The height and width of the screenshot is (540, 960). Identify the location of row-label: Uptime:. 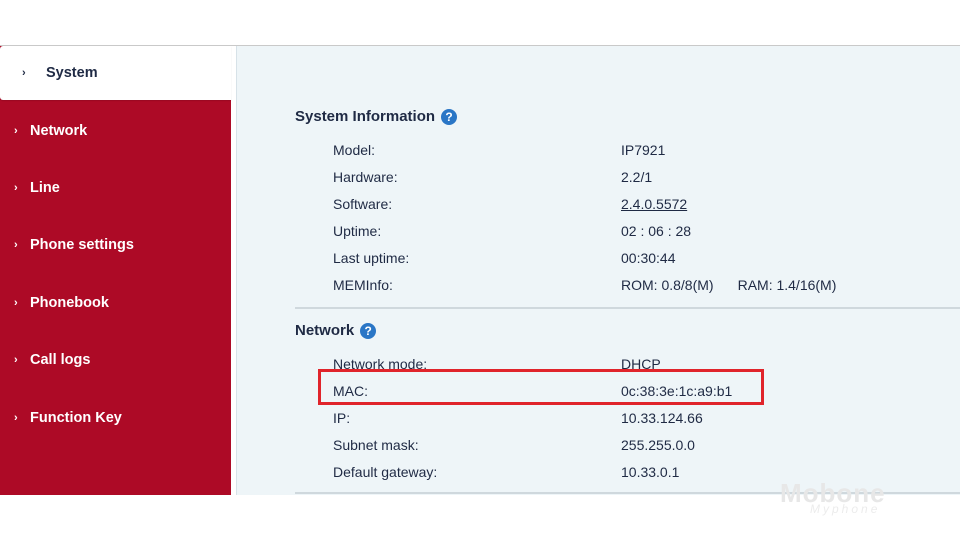
(357, 231).